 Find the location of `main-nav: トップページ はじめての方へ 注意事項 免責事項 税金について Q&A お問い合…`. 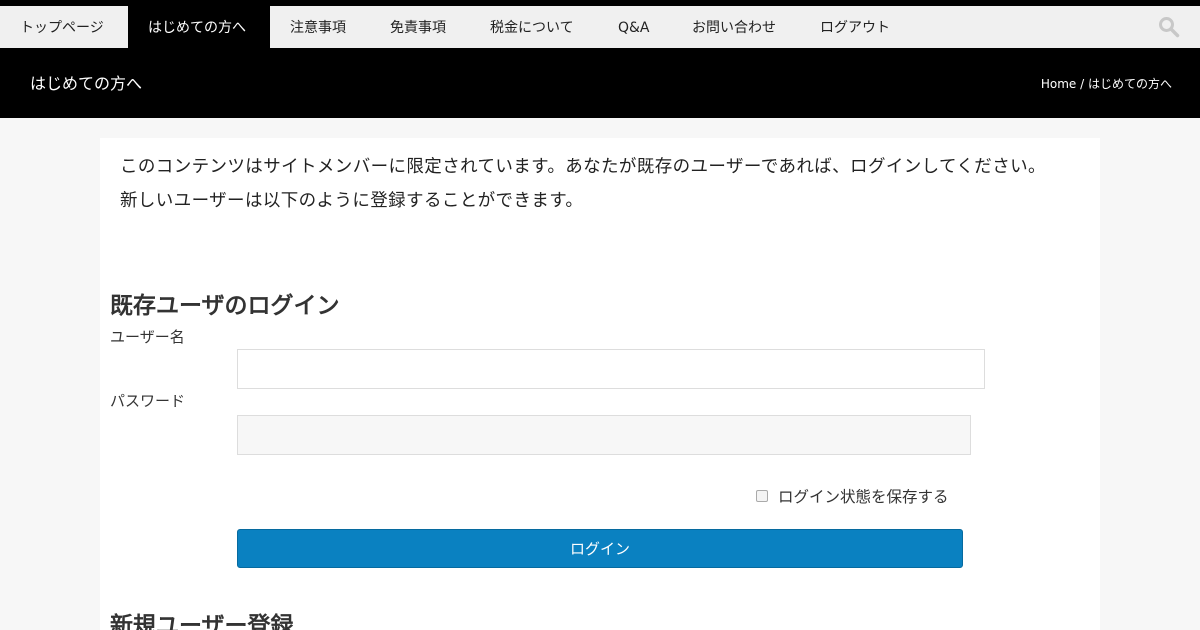

main-nav: トップページ はじめての方へ 注意事項 免責事項 税金について Q&A お問い合… is located at coordinates (600, 27).